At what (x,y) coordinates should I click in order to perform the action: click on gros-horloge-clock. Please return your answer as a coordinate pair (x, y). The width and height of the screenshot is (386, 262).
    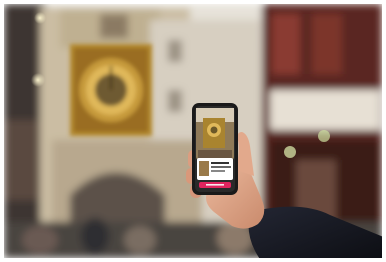
    Looking at the image, I should click on (111, 90).